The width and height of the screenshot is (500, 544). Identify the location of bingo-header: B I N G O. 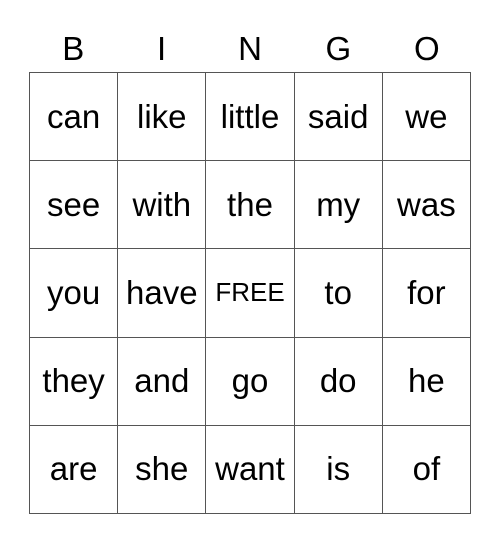
(250, 49).